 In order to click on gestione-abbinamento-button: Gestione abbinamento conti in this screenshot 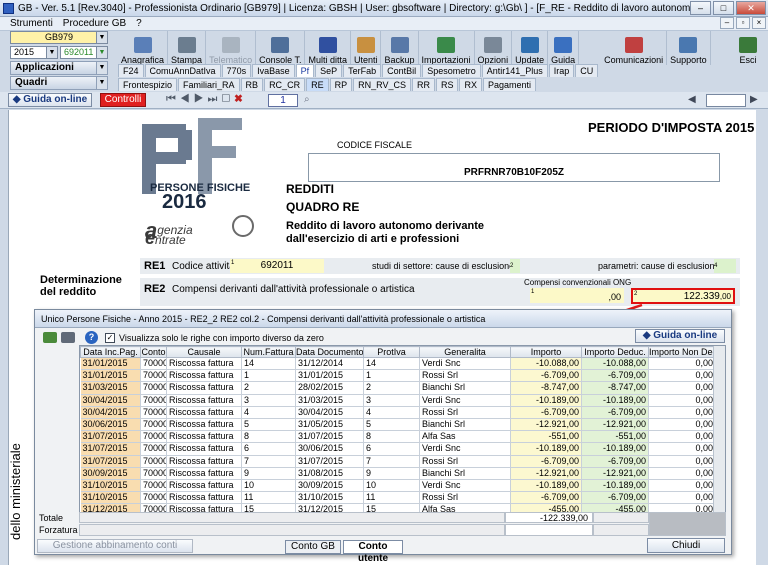, I will do `click(115, 546)`.